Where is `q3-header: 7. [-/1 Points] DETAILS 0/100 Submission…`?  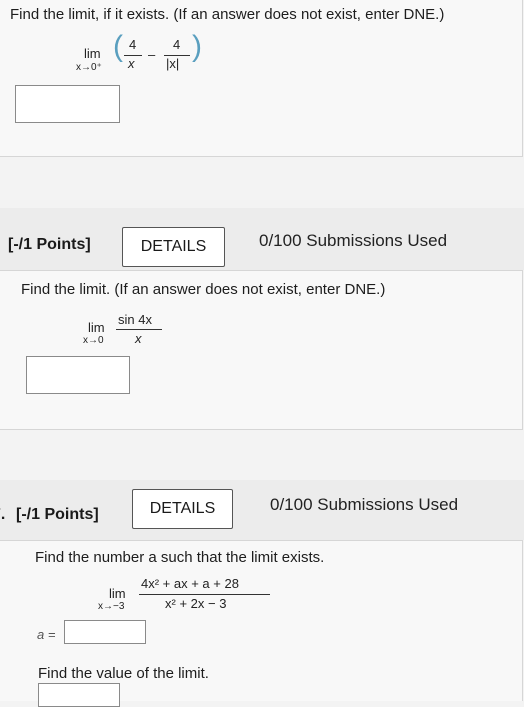 q3-header: 7. [-/1 Points] DETAILS 0/100 Submission… is located at coordinates (262, 510).